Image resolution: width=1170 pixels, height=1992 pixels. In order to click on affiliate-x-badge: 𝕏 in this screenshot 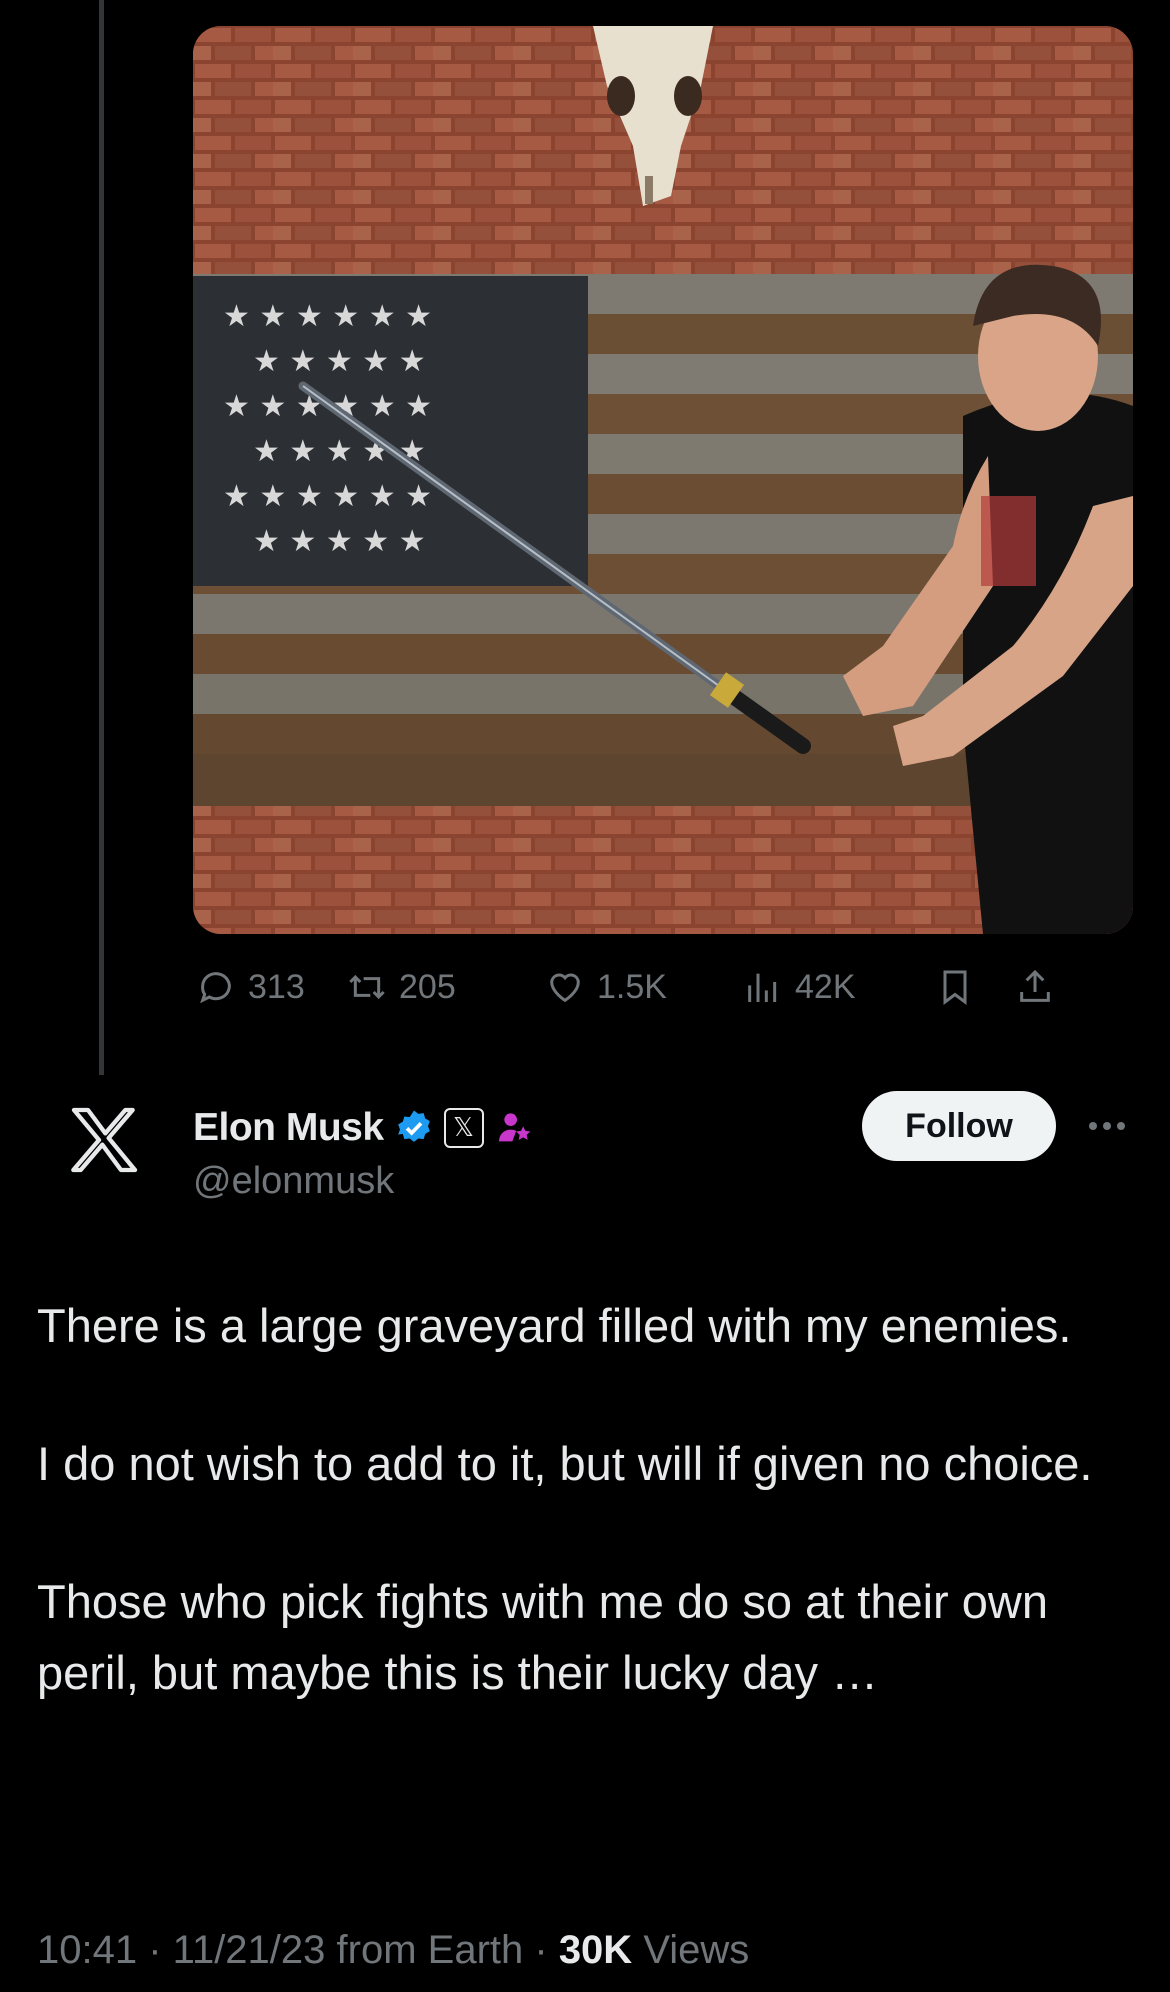, I will do `click(463, 1128)`.